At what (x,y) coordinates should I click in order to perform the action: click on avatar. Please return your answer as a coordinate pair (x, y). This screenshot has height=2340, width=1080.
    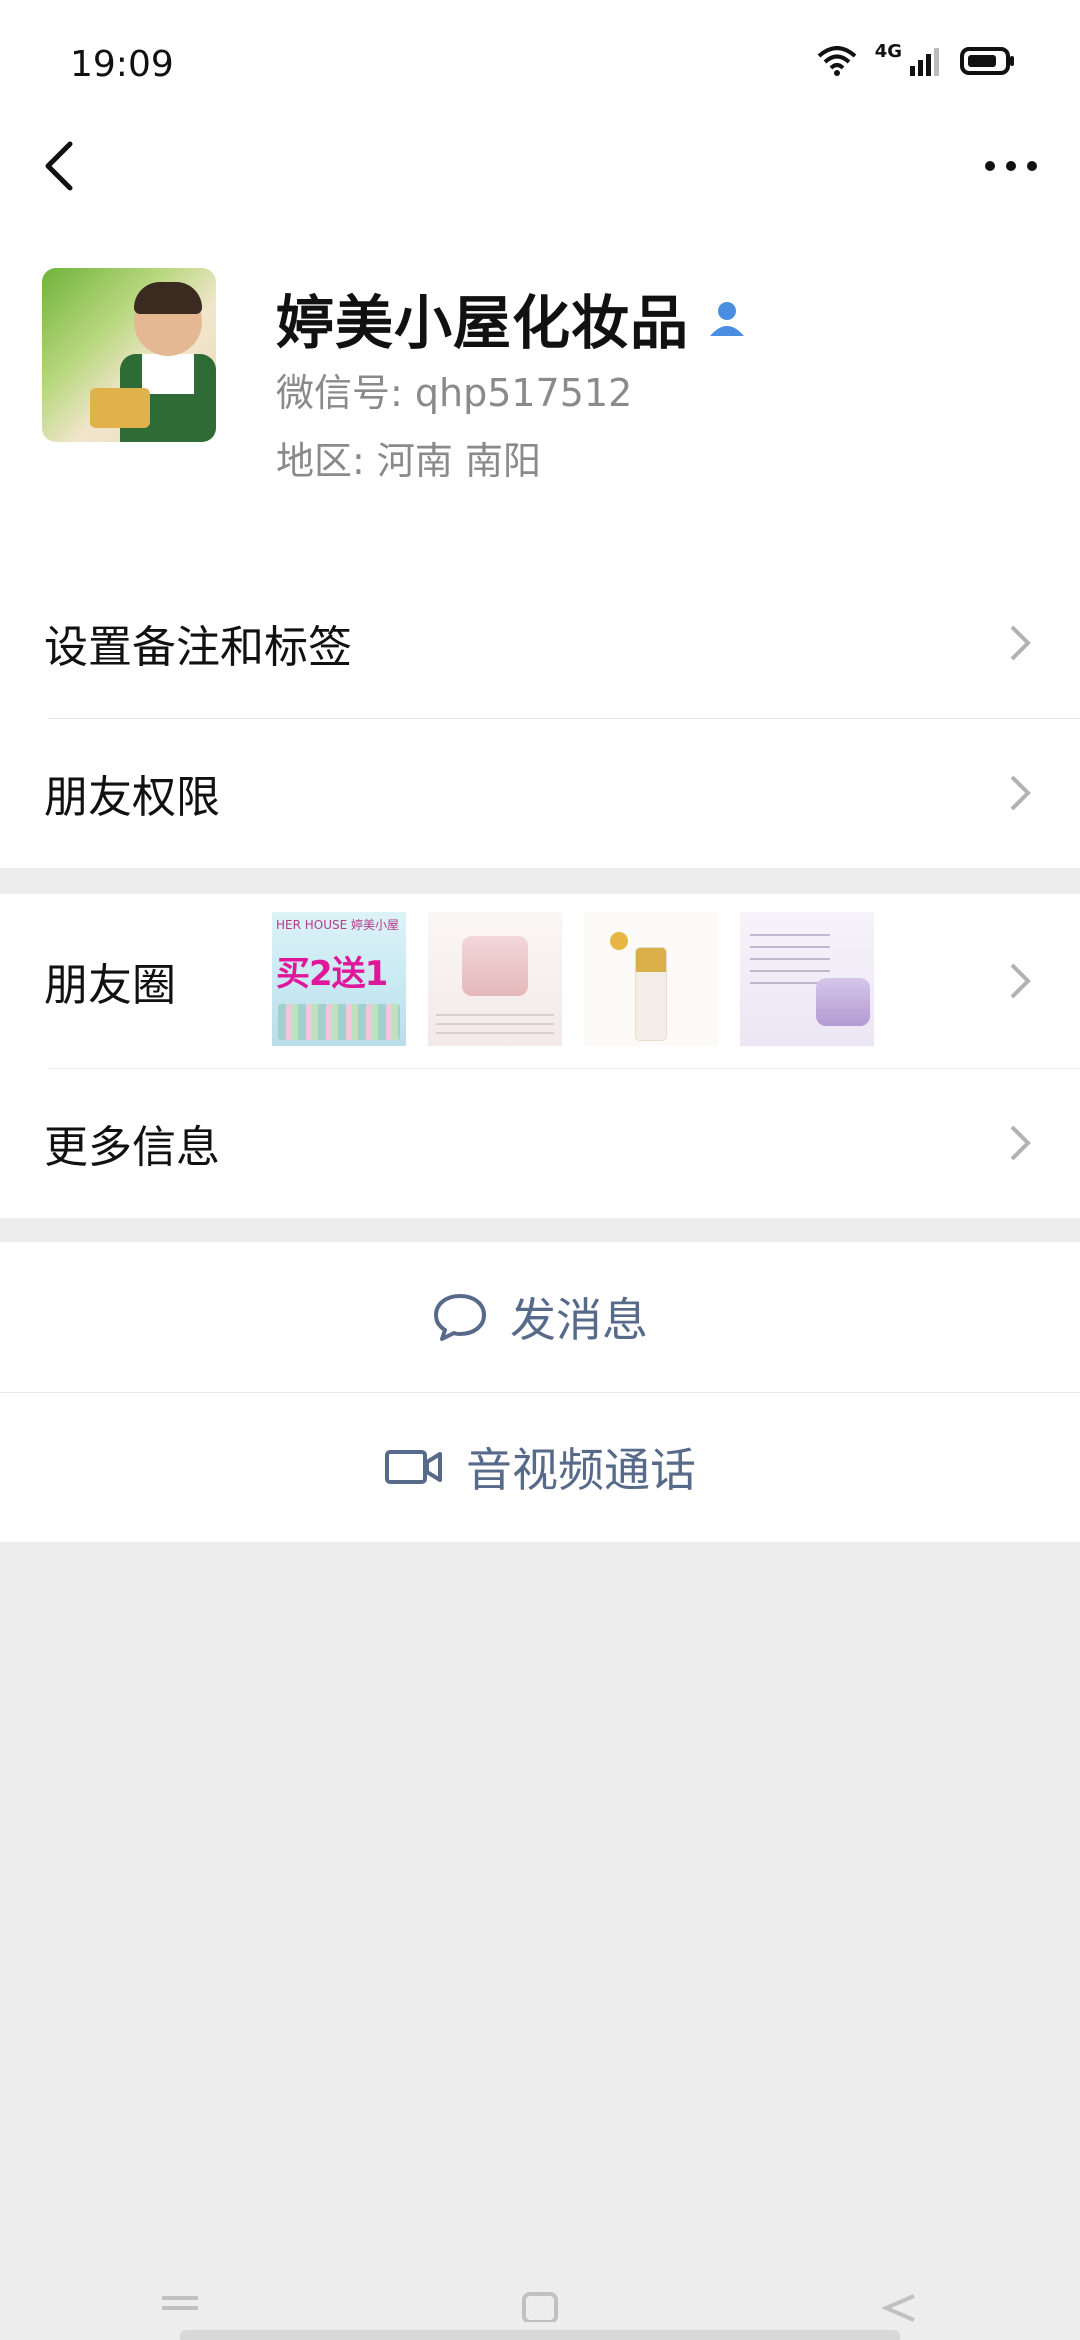
    Looking at the image, I should click on (129, 355).